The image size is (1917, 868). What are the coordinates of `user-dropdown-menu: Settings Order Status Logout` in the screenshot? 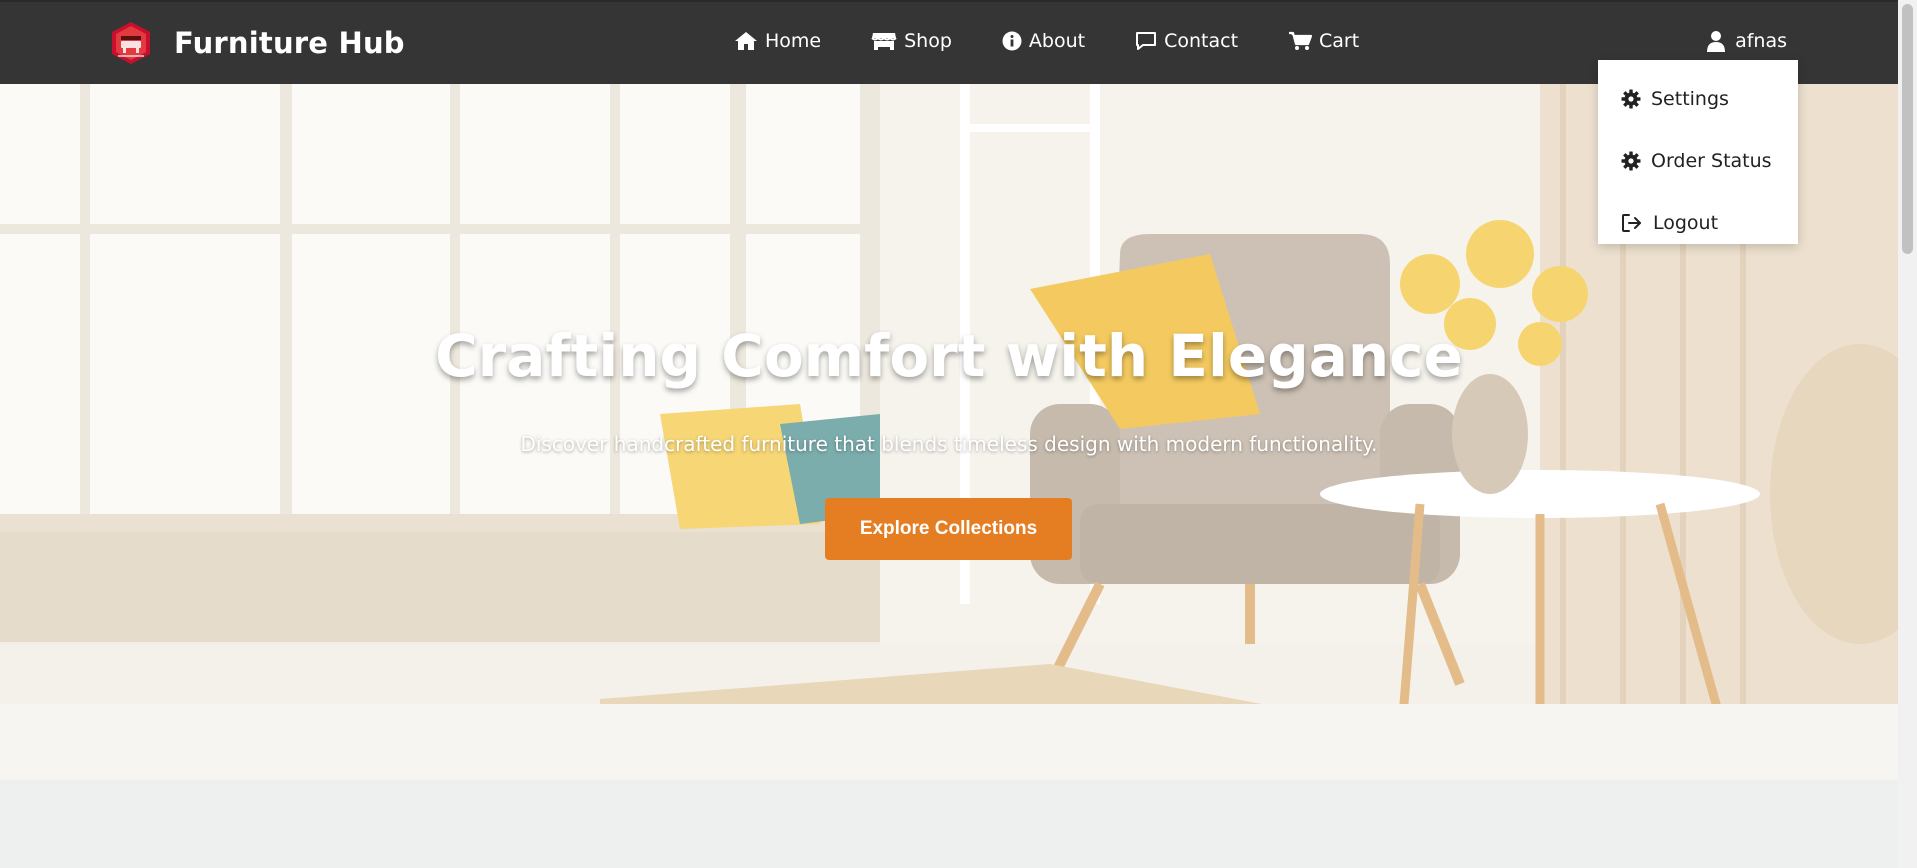 It's located at (1698, 152).